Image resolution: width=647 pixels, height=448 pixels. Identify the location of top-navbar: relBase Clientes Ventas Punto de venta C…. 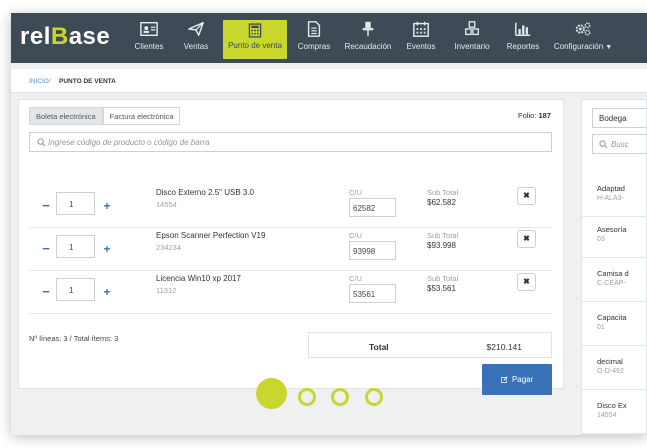
(329, 38).